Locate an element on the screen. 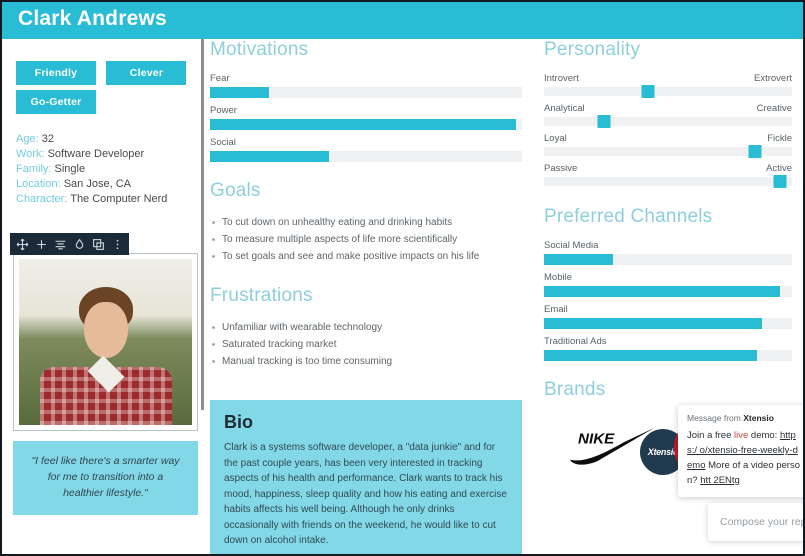  motivation-label-social: Social is located at coordinates (223, 142).